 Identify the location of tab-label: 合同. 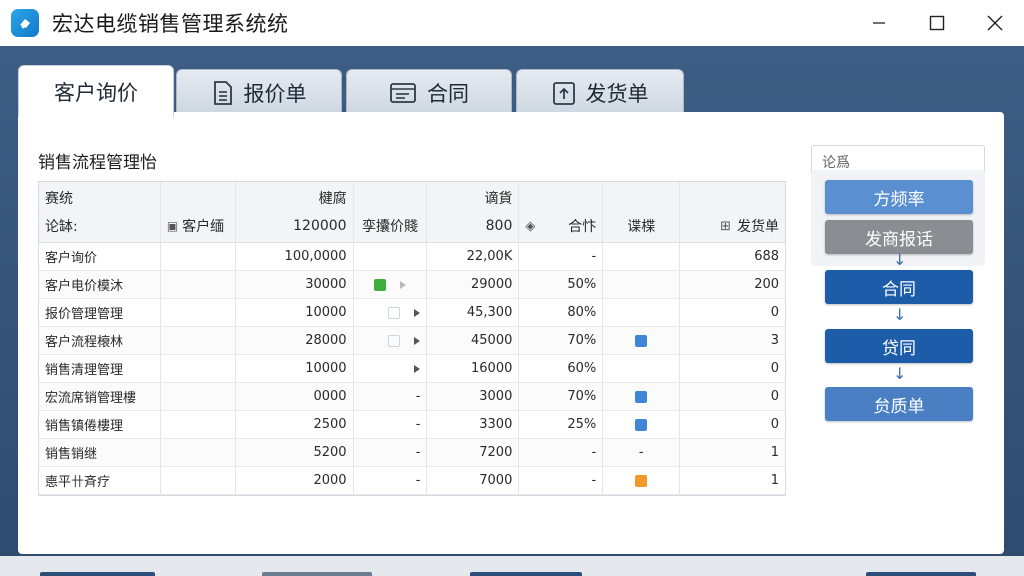
(448, 93).